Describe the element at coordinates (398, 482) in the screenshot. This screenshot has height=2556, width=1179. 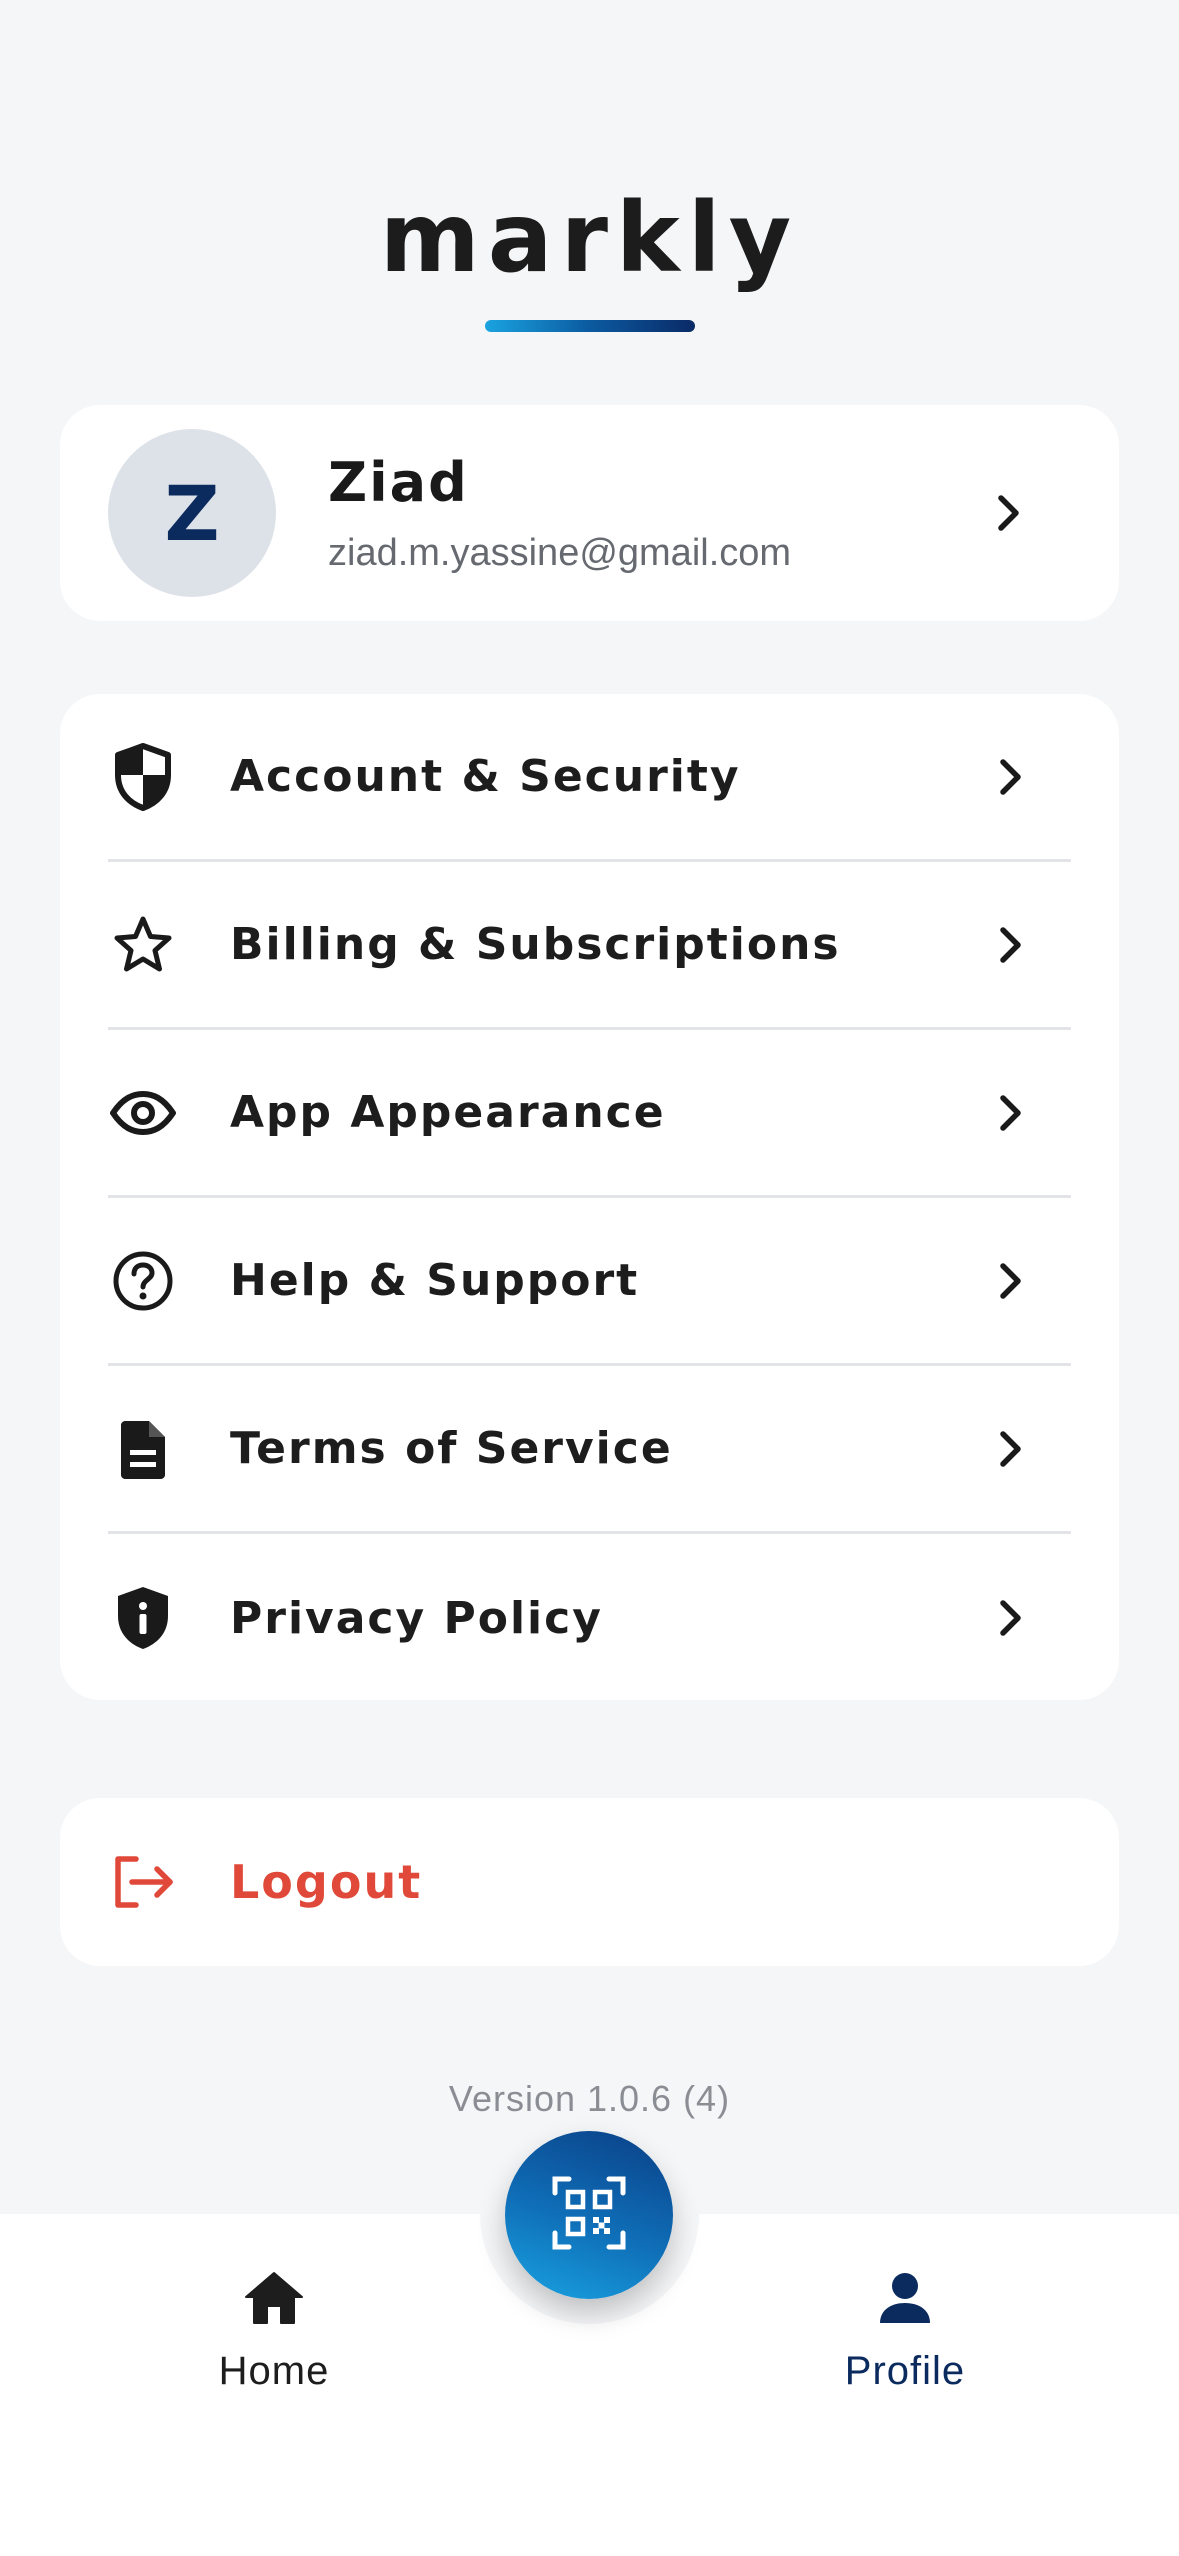
I see `profile-name: Ziad` at that location.